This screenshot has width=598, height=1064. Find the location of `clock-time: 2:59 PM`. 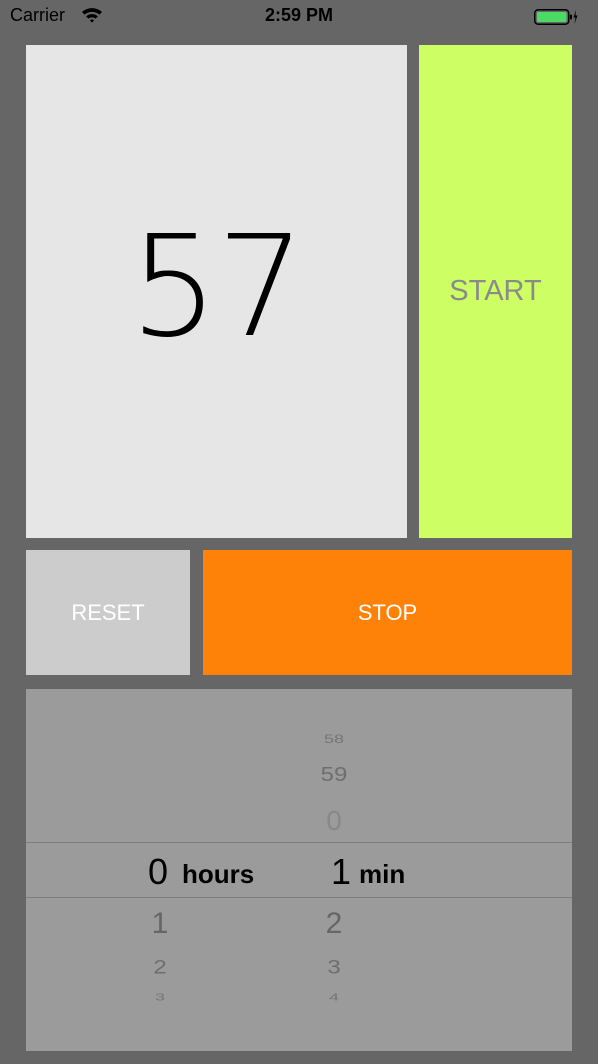

clock-time: 2:59 PM is located at coordinates (299, 15).